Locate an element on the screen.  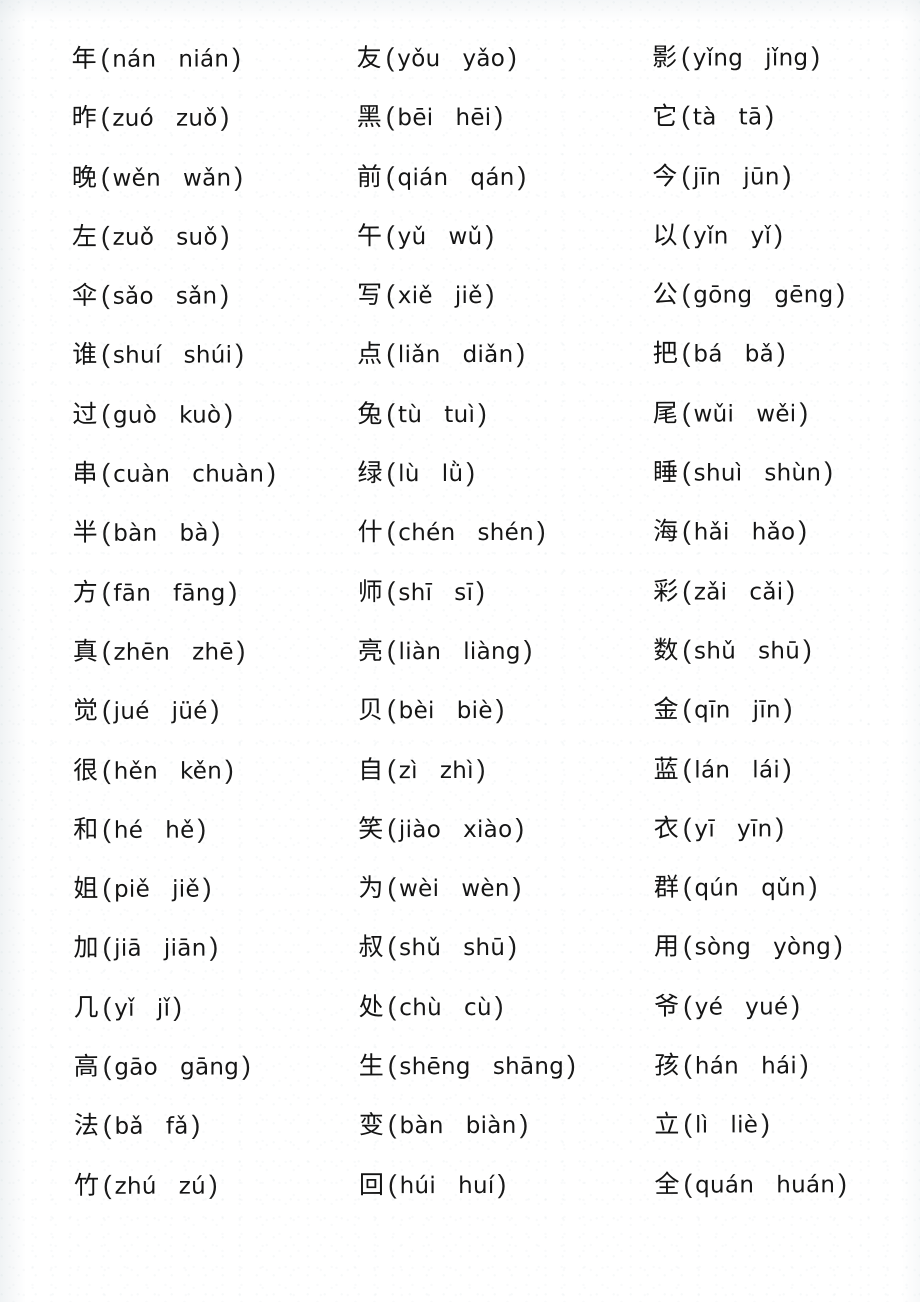
pinyin-option-a: qīn is located at coordinates (712, 711).